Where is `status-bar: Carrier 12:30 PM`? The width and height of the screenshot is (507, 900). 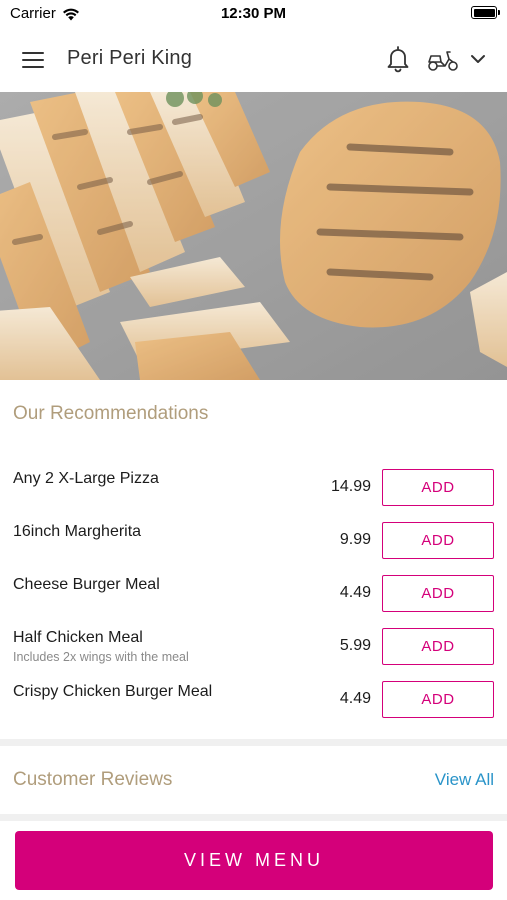
status-bar: Carrier 12:30 PM is located at coordinates (253, 14).